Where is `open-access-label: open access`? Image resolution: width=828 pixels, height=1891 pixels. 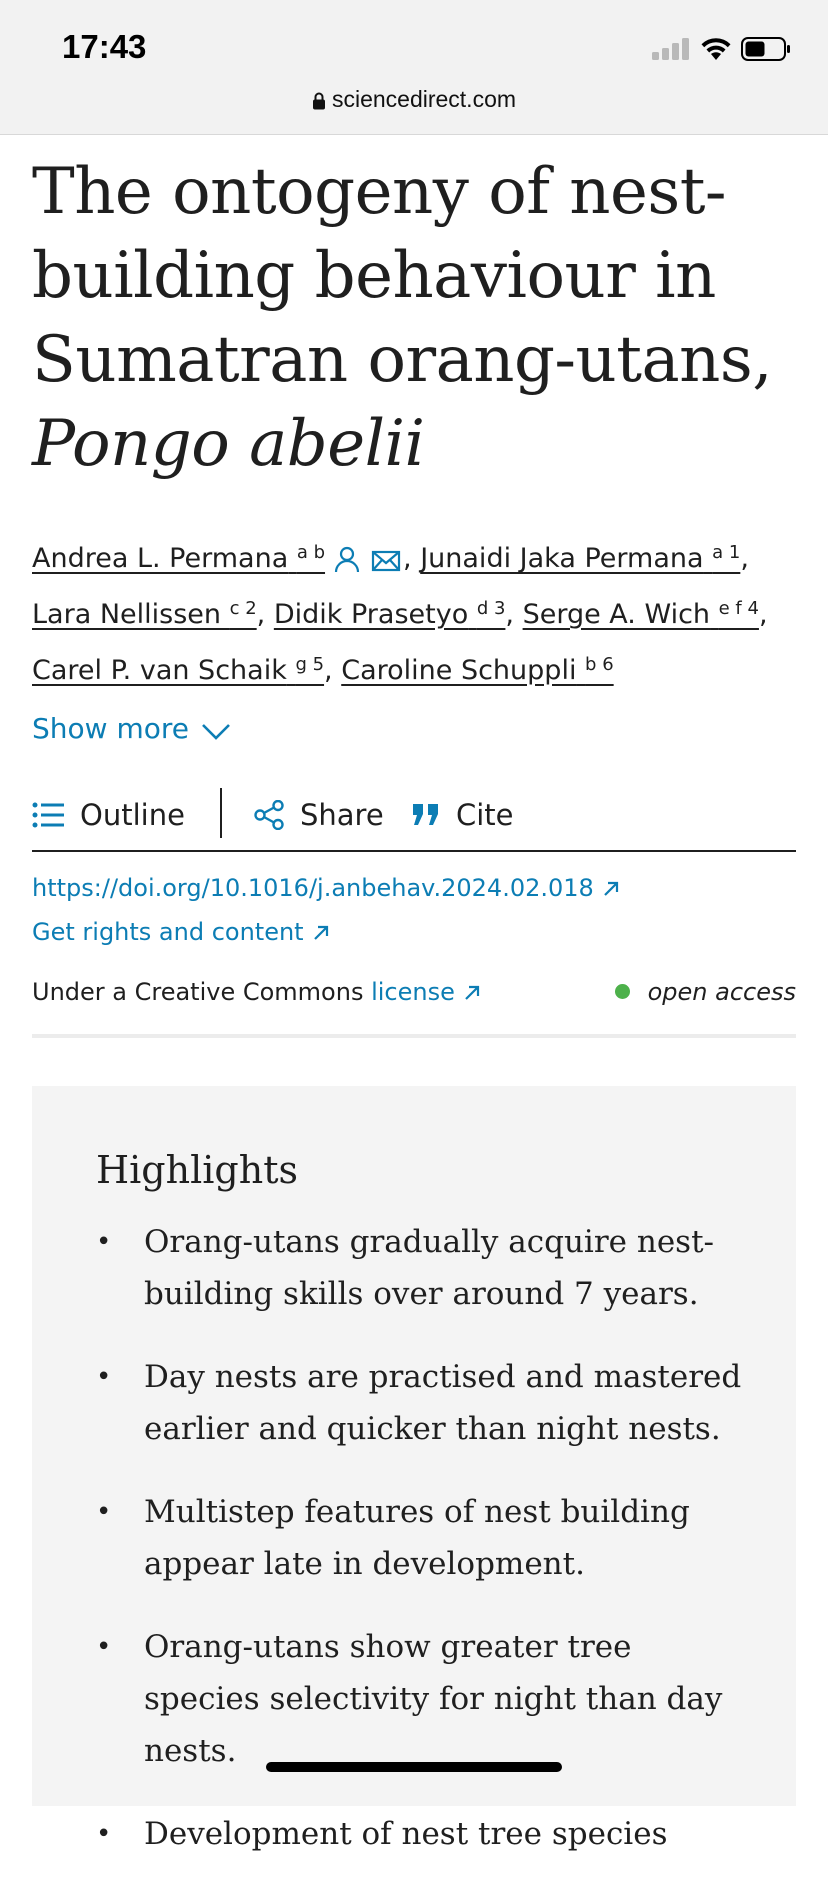
open-access-label: open access is located at coordinates (721, 992).